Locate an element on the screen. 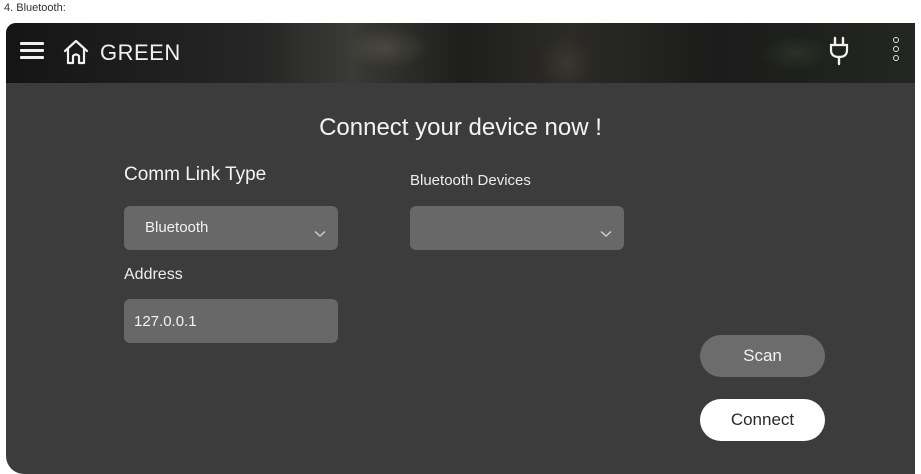 The width and height of the screenshot is (921, 474). scan-button: Scan is located at coordinates (762, 356).